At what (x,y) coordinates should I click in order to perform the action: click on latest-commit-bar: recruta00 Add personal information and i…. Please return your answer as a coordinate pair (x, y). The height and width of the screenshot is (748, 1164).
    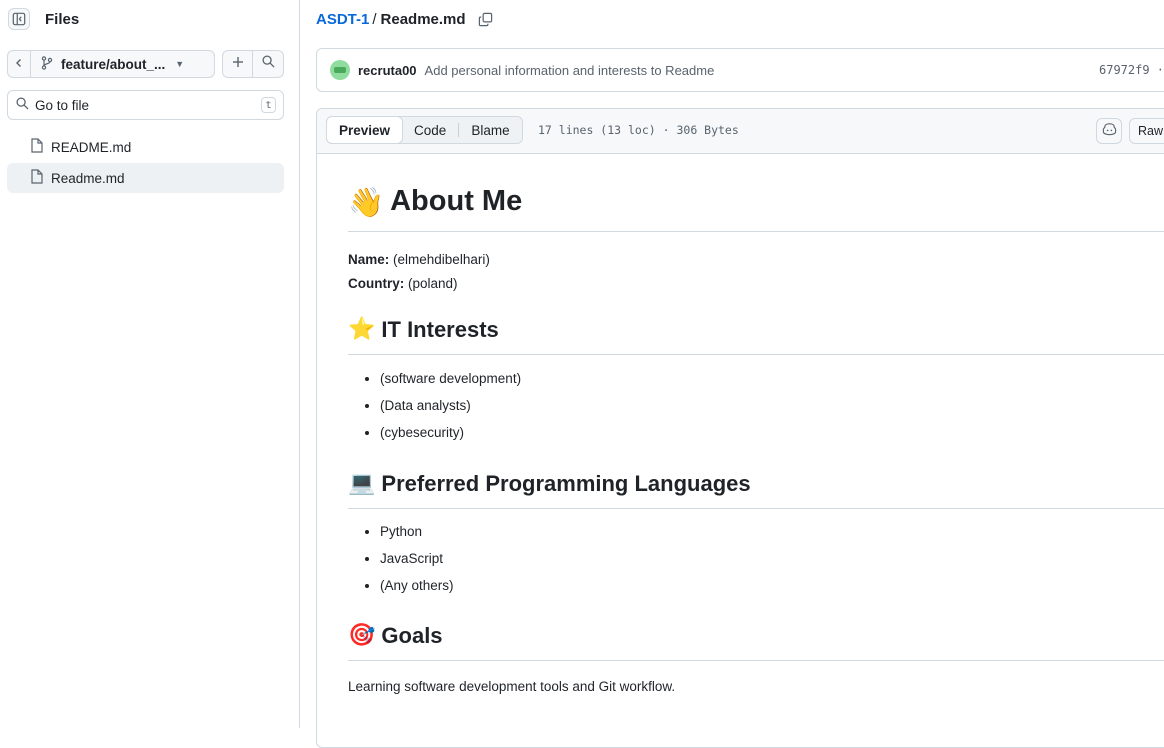
    Looking at the image, I should click on (740, 70).